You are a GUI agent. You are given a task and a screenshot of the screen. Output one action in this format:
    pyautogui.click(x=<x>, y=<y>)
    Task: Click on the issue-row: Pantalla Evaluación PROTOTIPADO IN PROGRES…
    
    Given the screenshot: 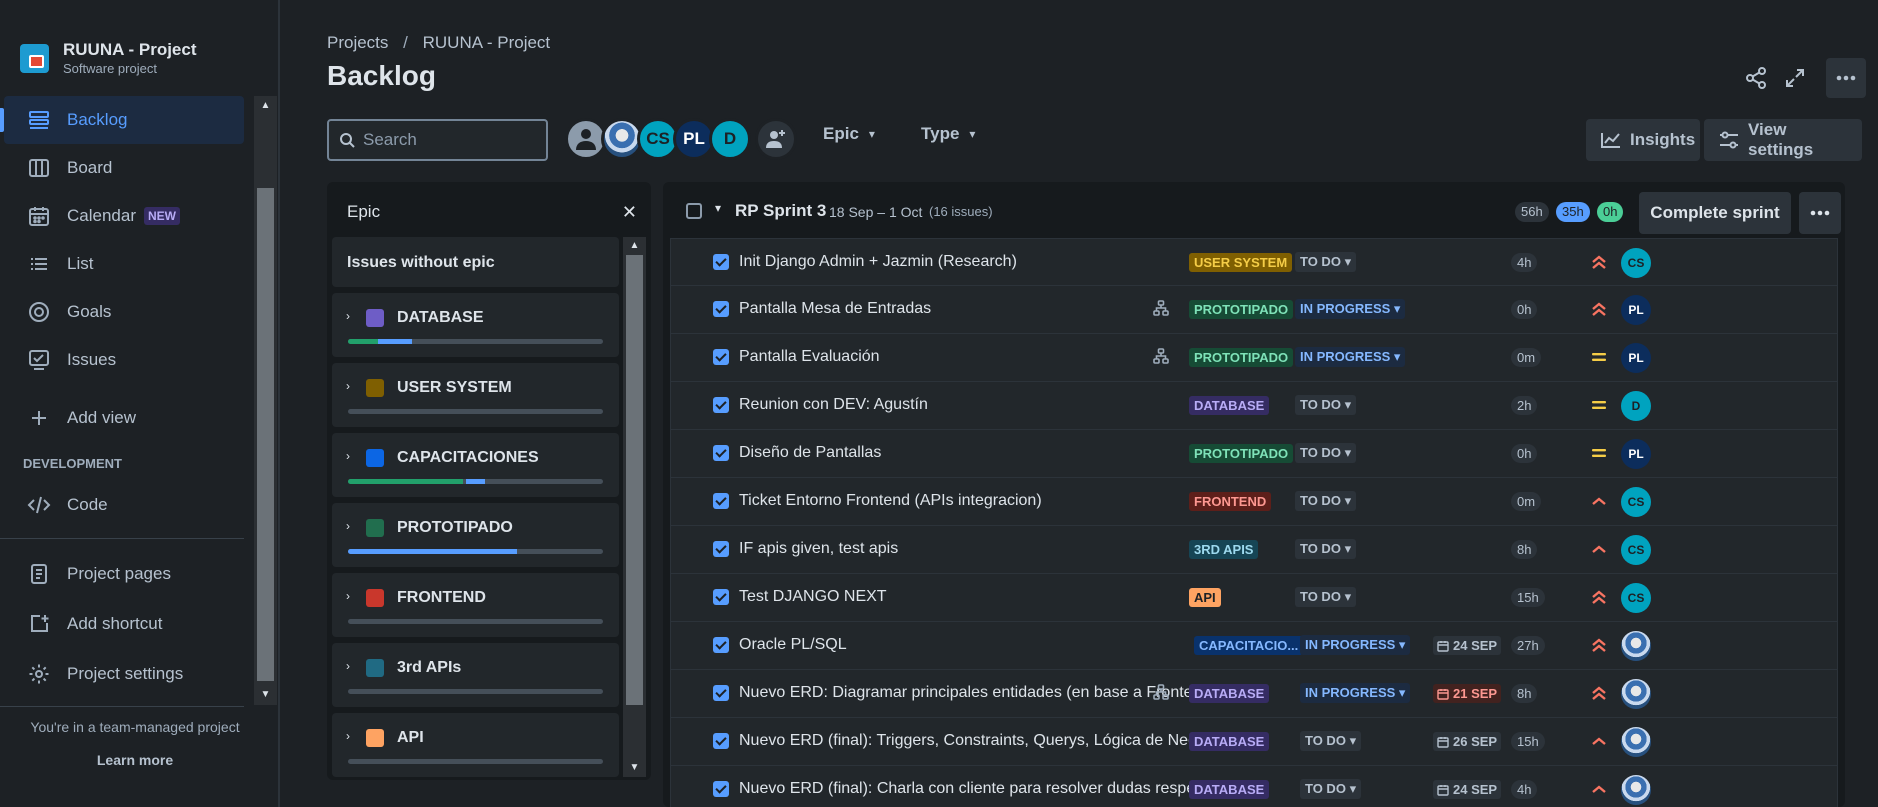 What is the action you would take?
    pyautogui.click(x=1254, y=358)
    